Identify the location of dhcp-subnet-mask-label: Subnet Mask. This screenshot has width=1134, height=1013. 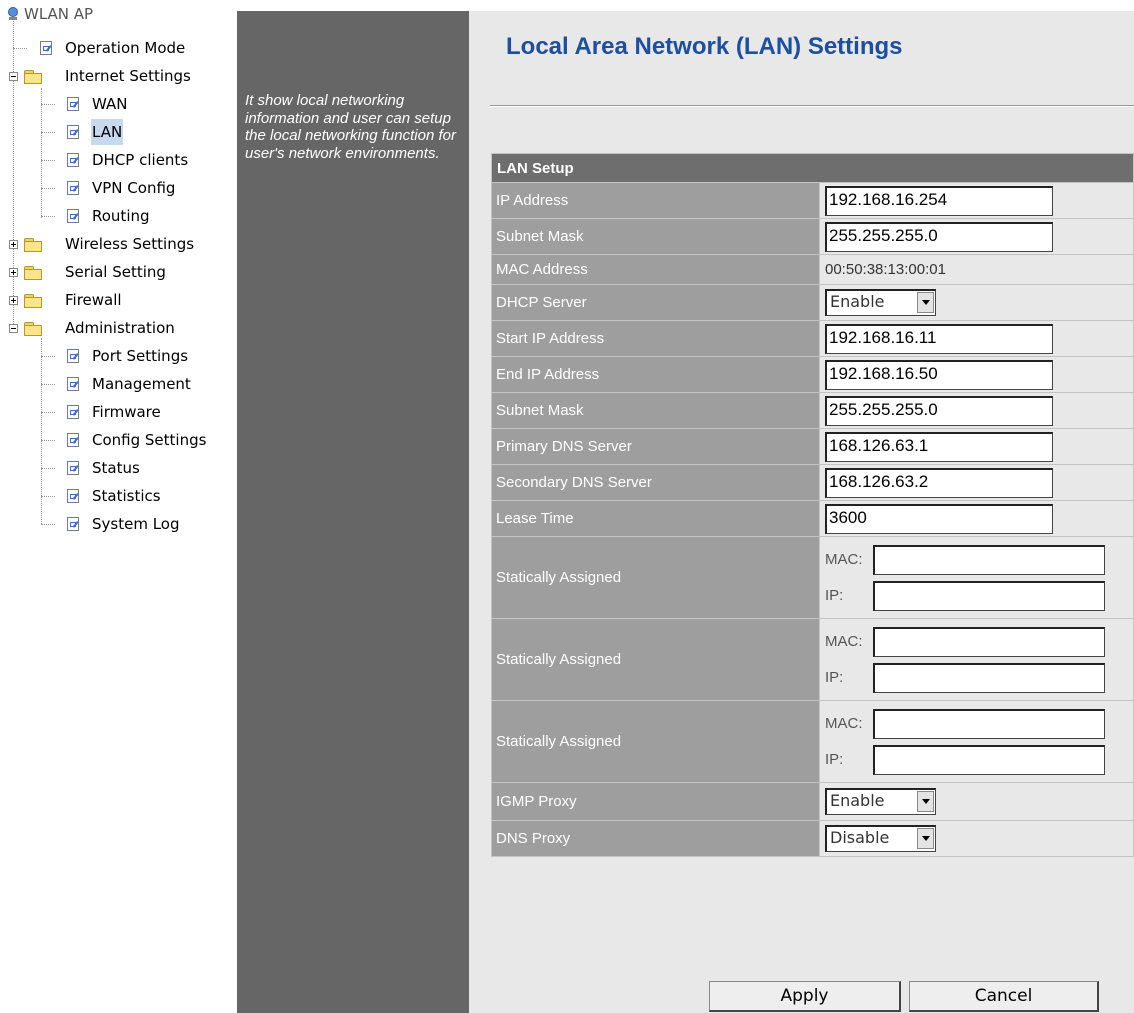
(655, 410).